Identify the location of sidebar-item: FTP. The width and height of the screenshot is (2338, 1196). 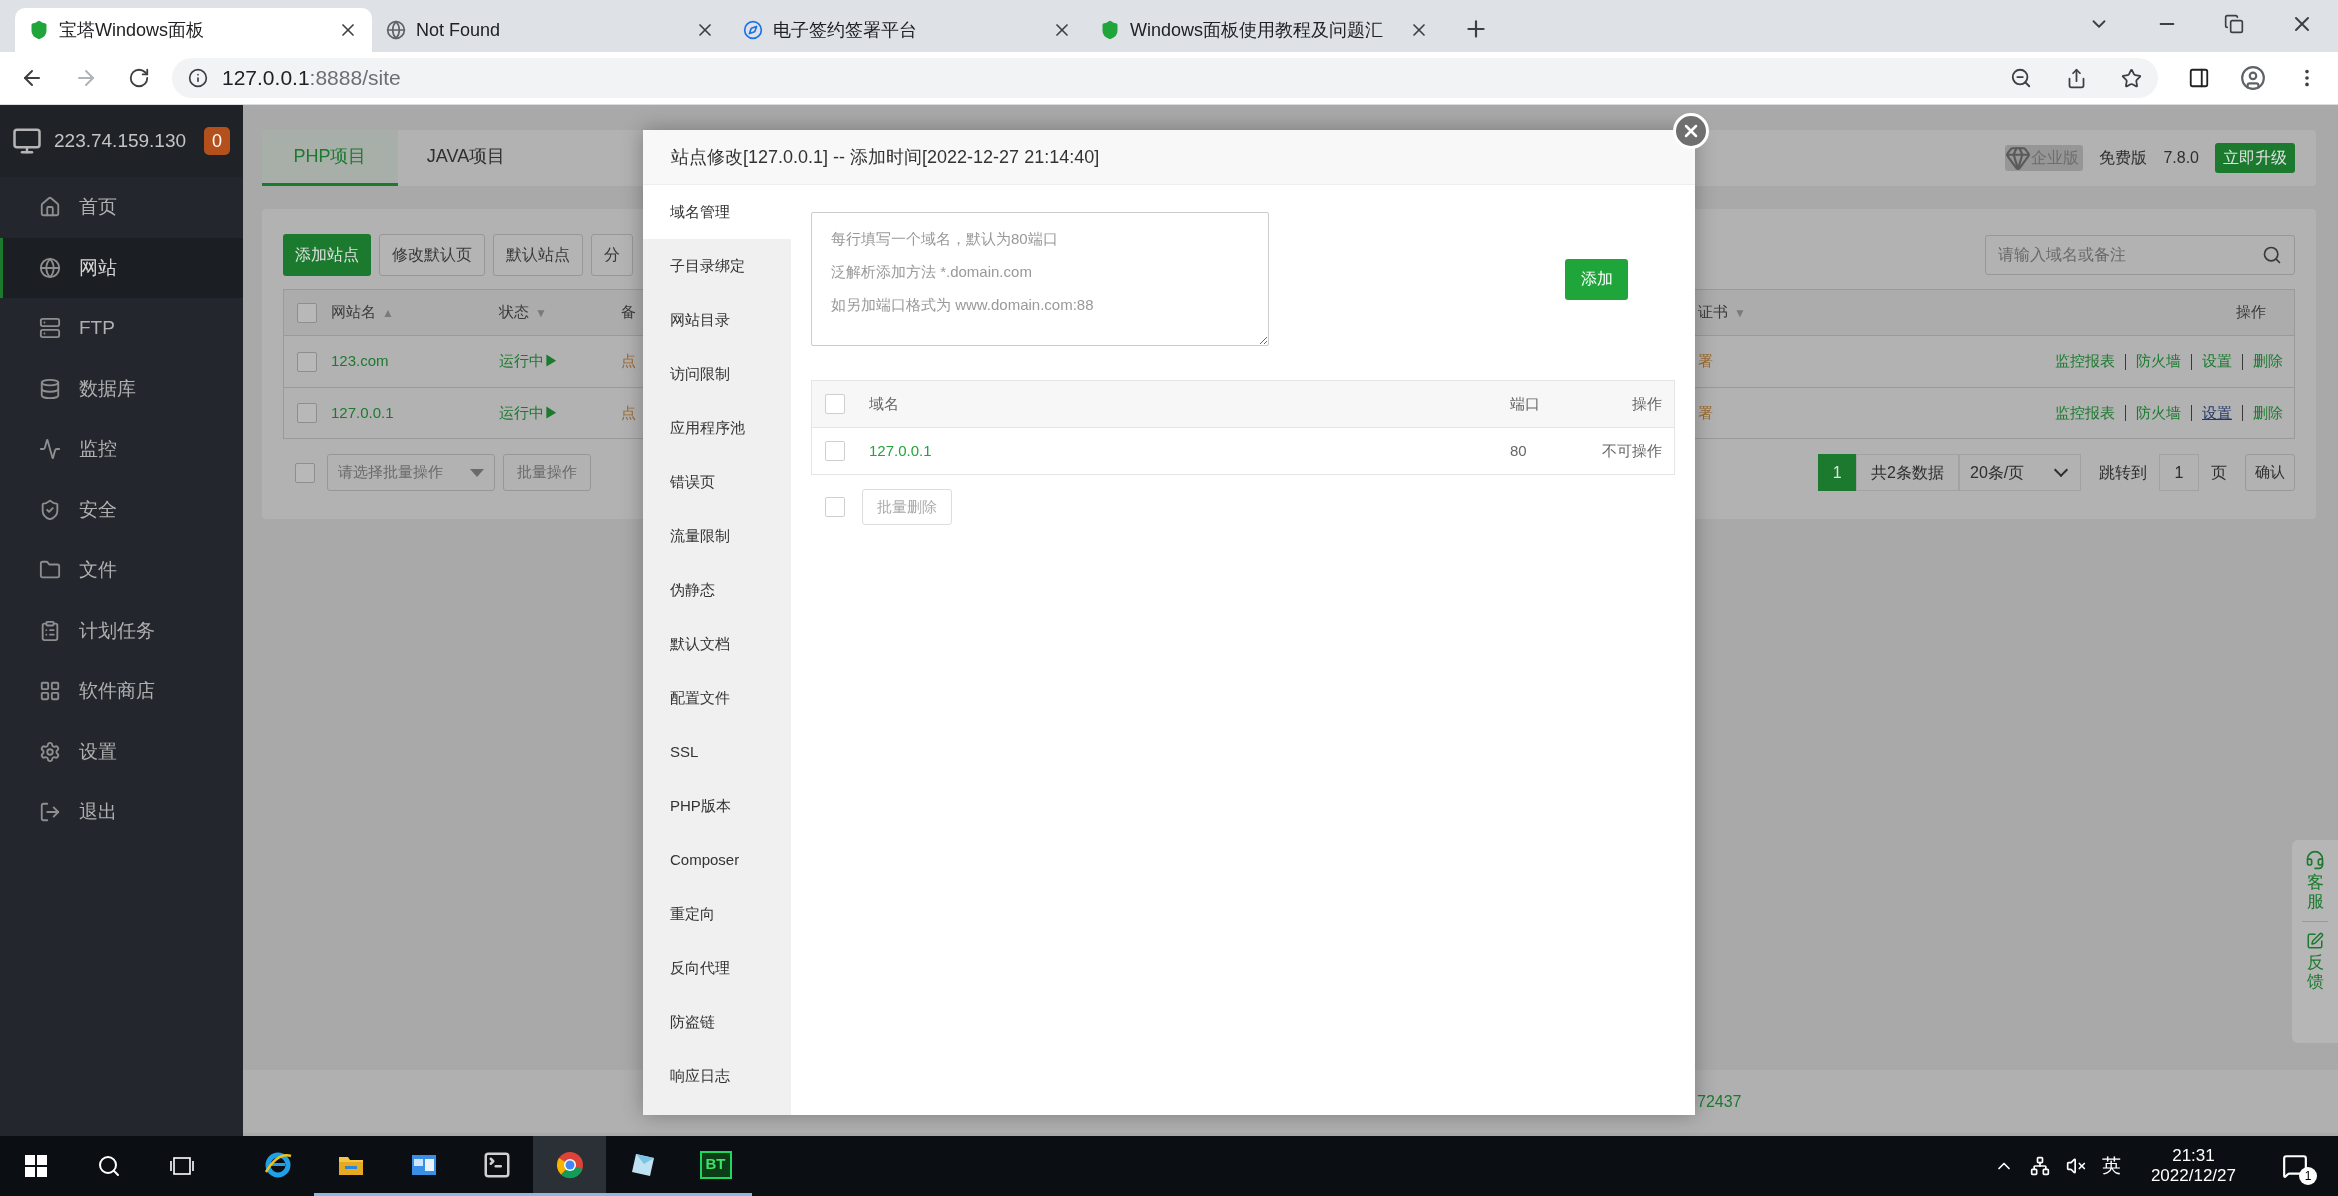
(121, 328).